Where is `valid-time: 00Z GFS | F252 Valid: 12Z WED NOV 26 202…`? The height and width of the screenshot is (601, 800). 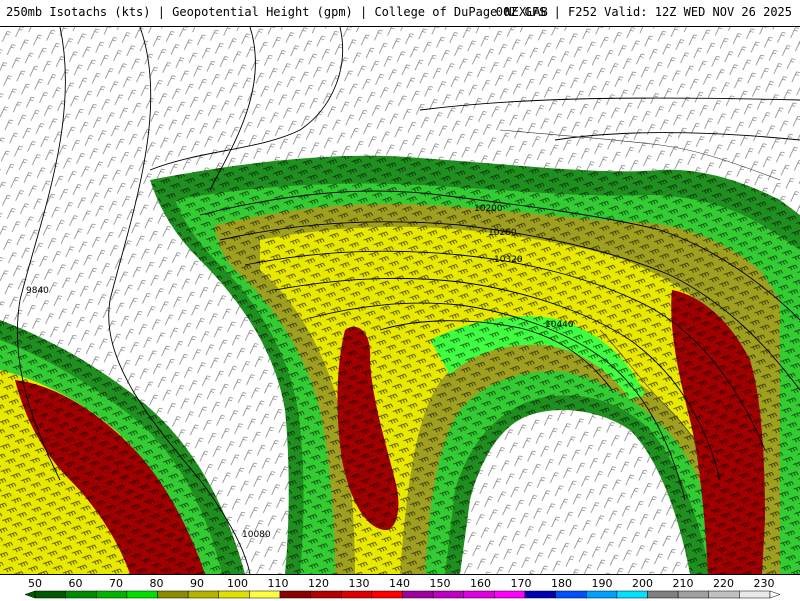 valid-time: 00Z GFS | F252 Valid: 12Z WED NOV 26 202… is located at coordinates (643, 12).